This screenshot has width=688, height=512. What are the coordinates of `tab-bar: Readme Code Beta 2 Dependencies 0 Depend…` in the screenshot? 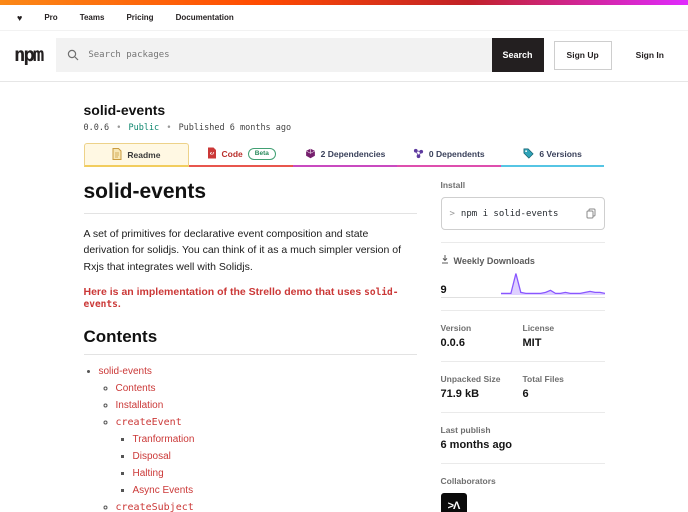 It's located at (344, 155).